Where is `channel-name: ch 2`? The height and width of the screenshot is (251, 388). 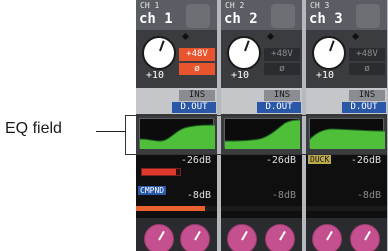
channel-name: ch 2 is located at coordinates (241, 19).